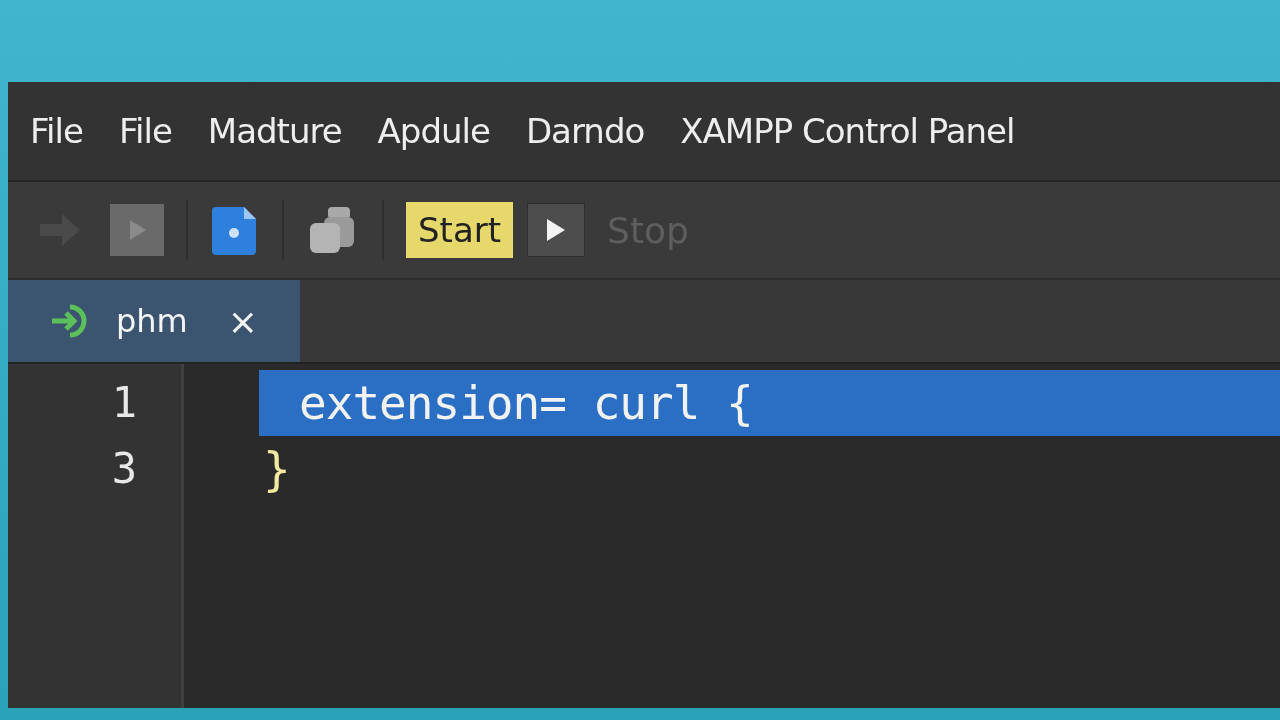  I want to click on menu-item: Madture, so click(274, 131).